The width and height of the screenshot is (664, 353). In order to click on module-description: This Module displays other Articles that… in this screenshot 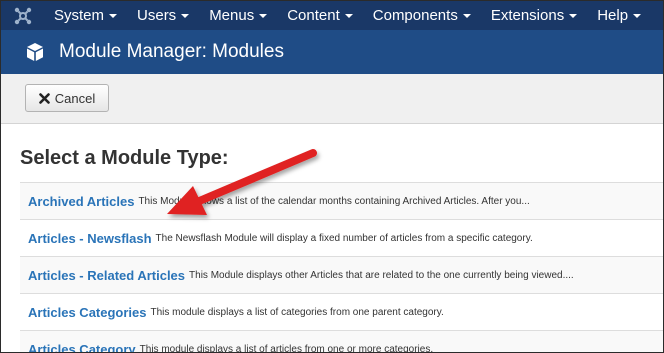, I will do `click(381, 275)`.